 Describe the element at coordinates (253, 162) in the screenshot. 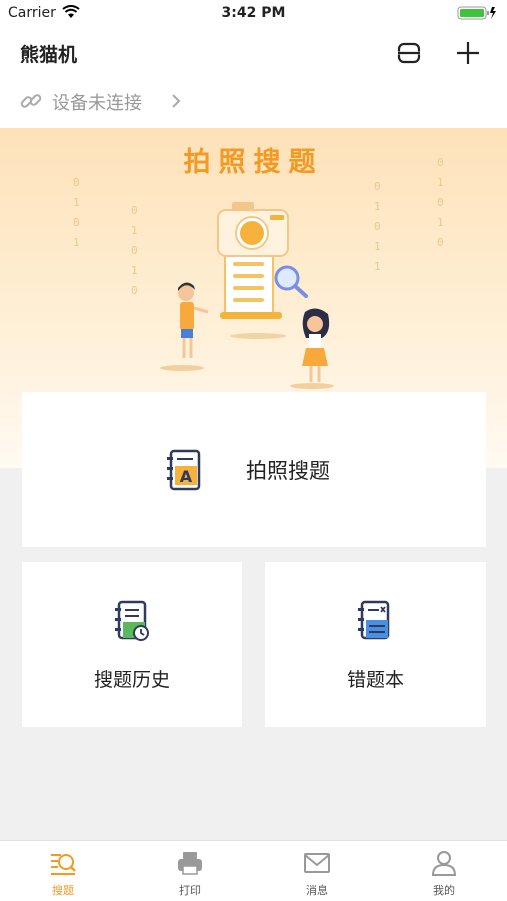

I see `banner-heading: 拍照搜题` at that location.